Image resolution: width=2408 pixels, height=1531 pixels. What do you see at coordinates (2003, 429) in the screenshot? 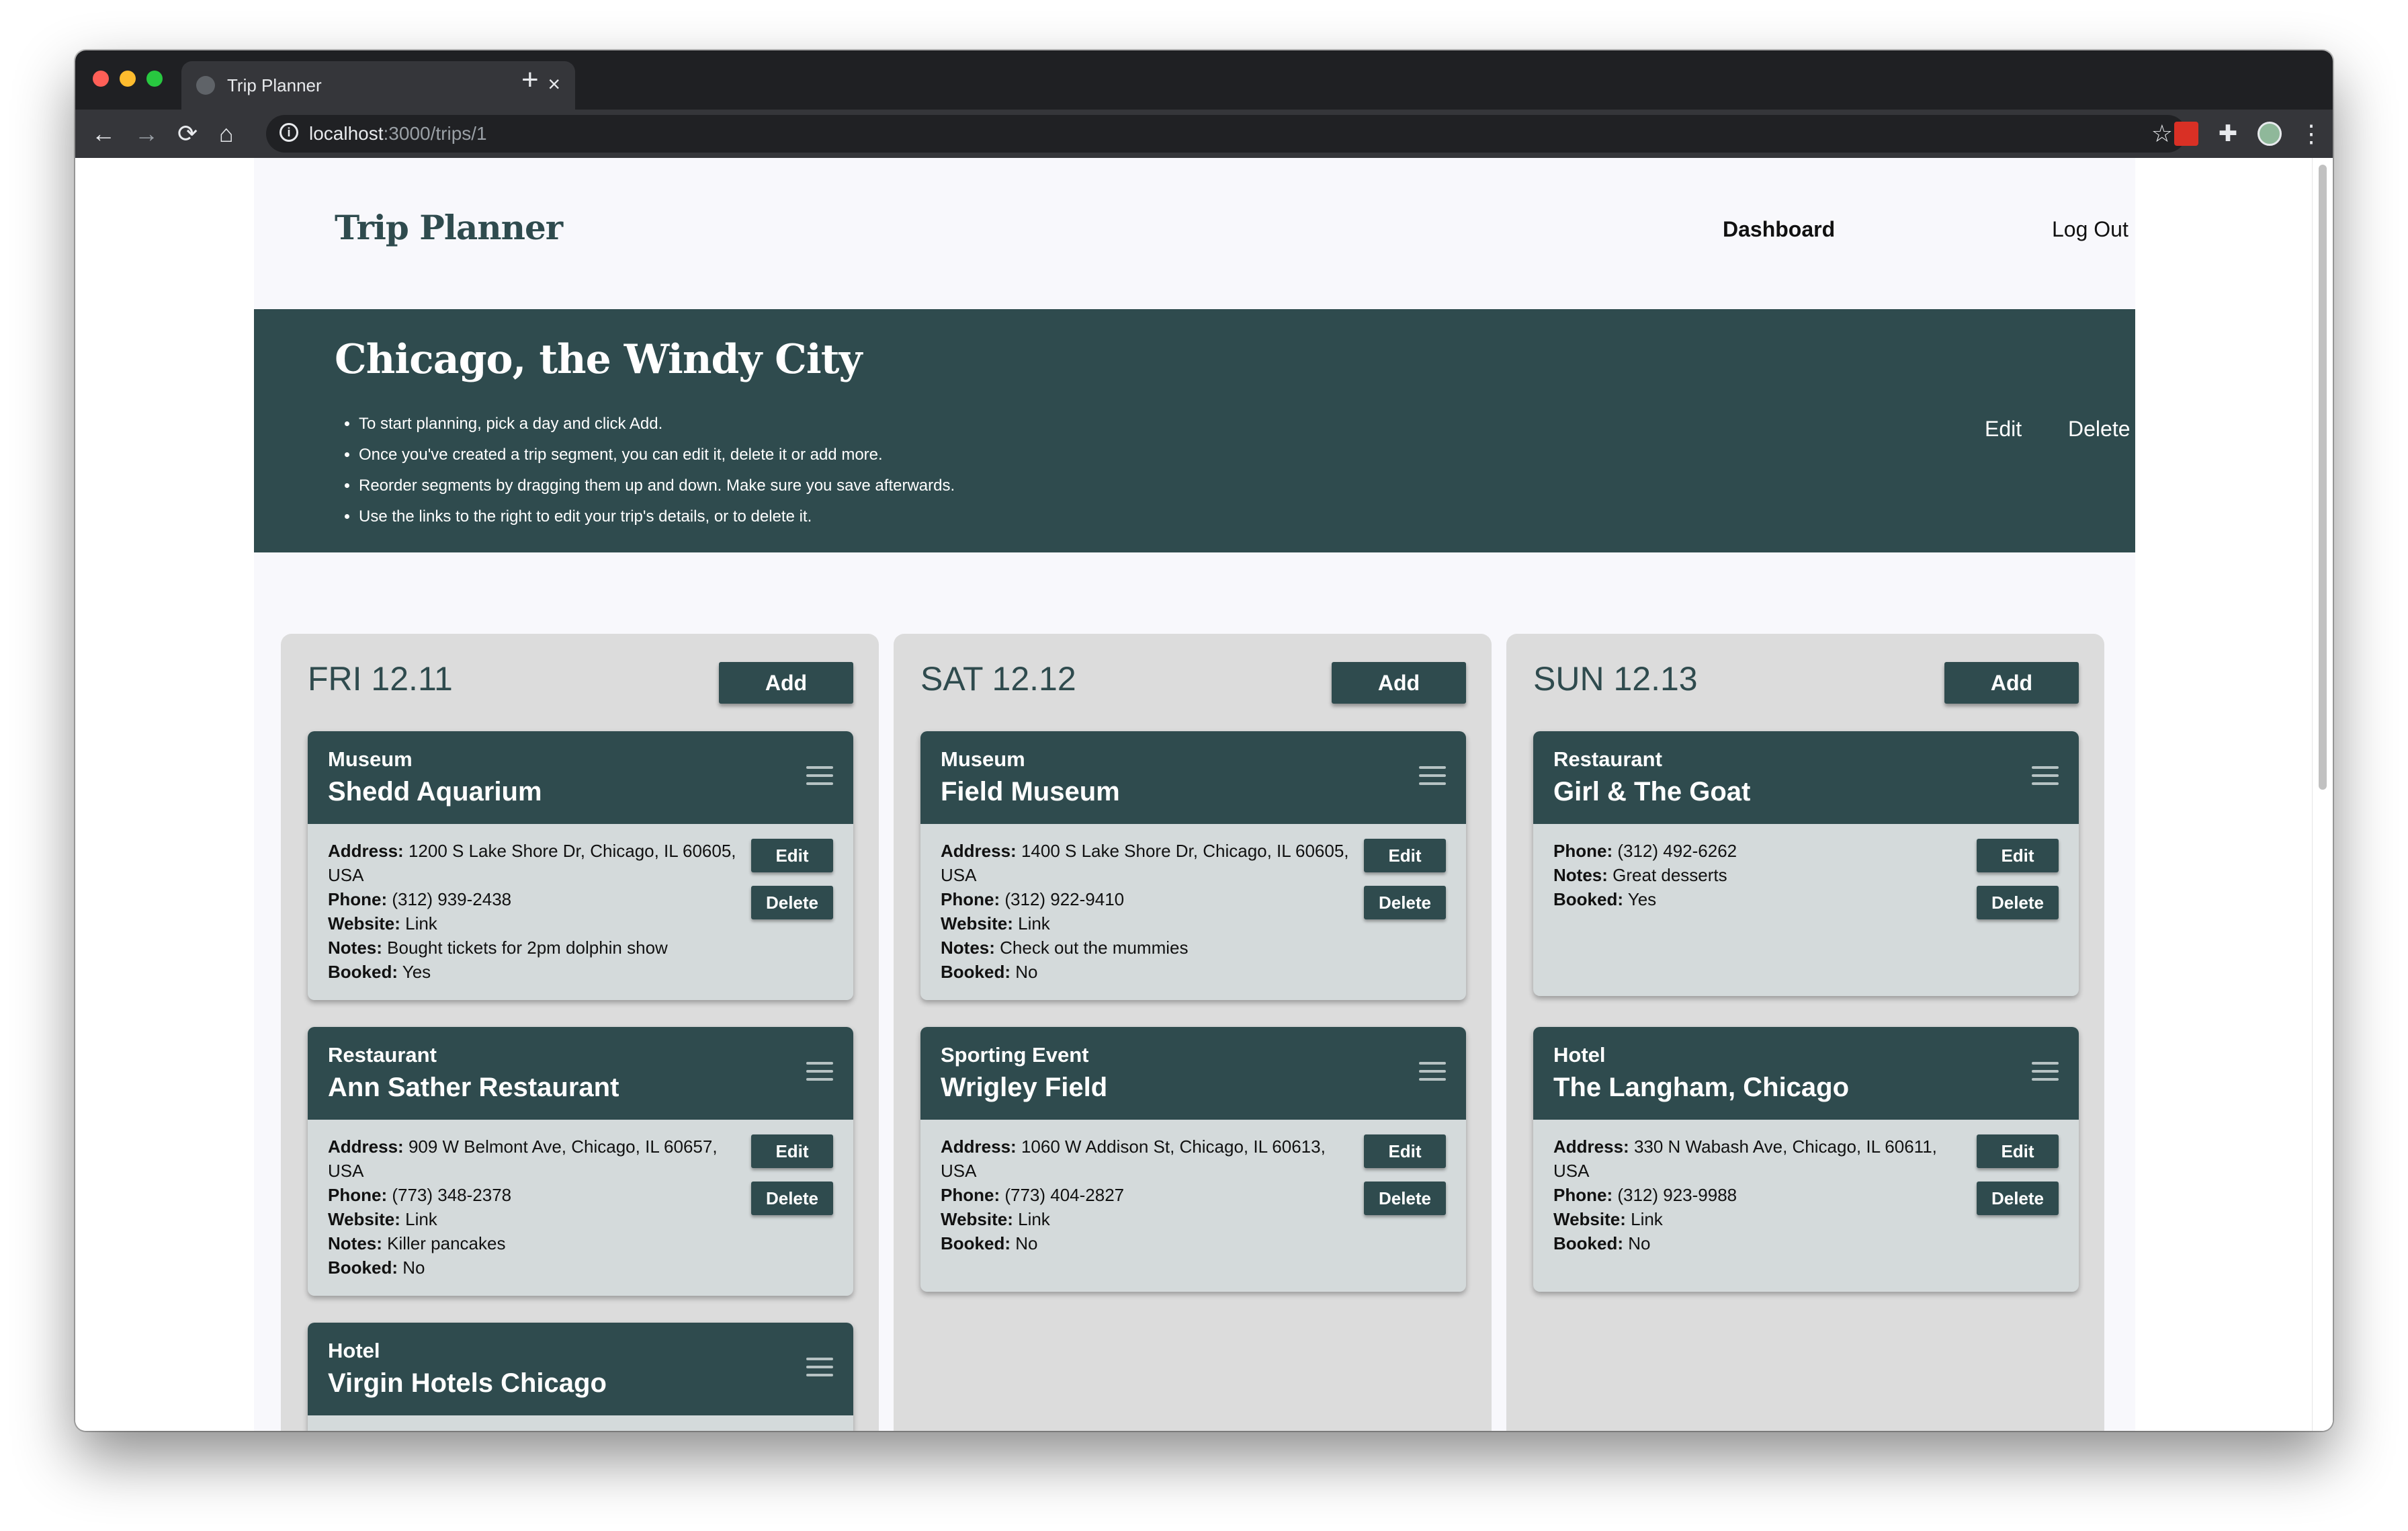
I see `edit-trip-link: Edit` at bounding box center [2003, 429].